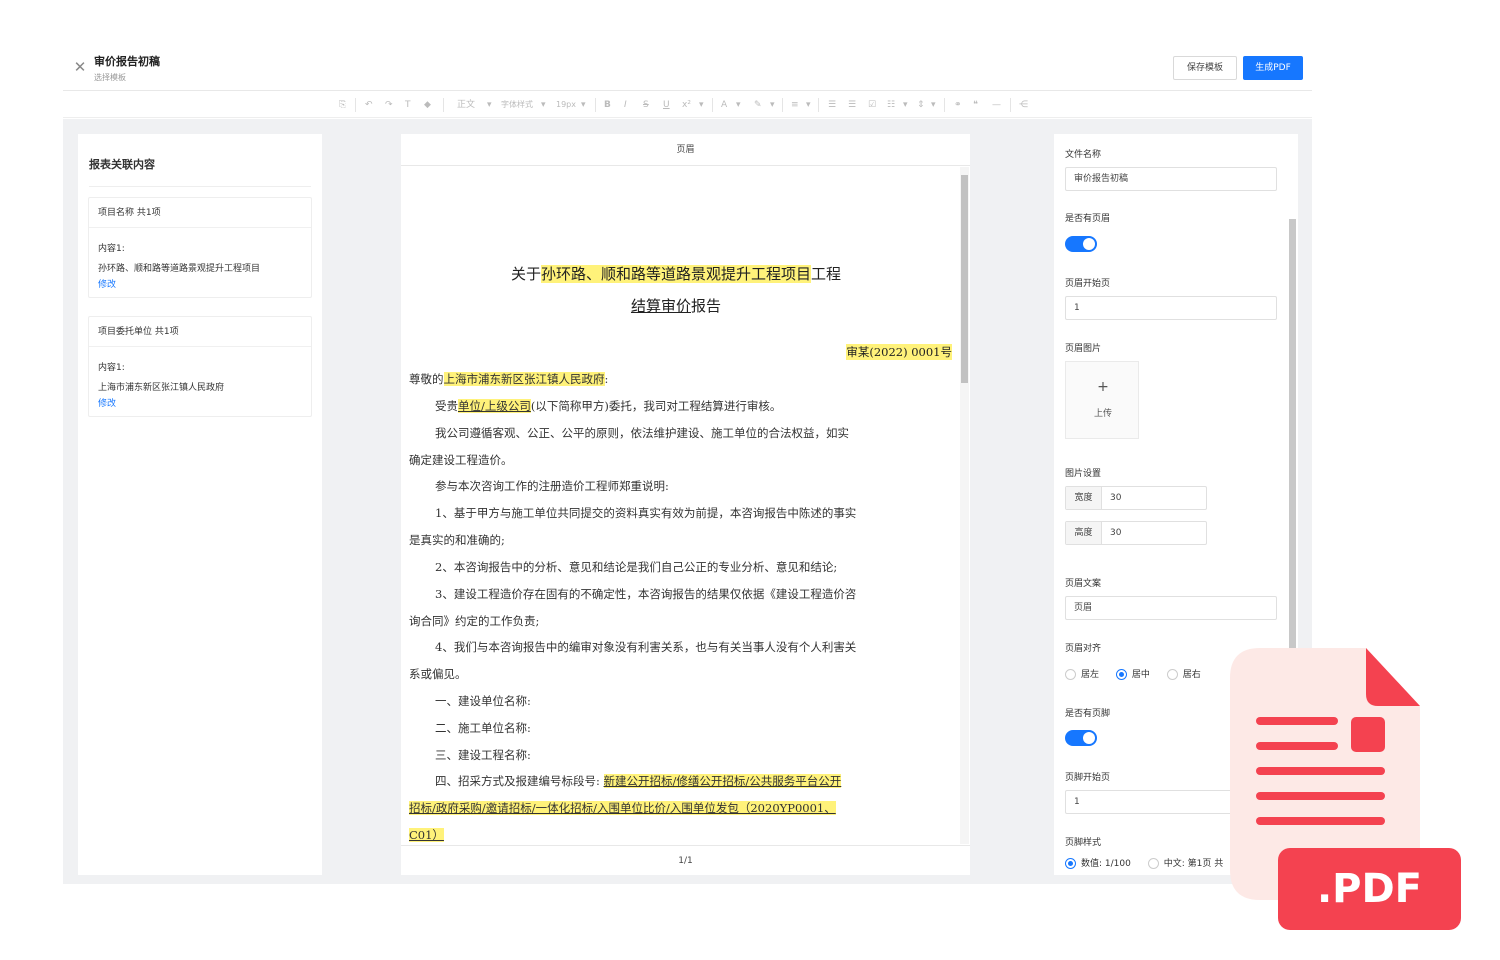 This screenshot has width=1500, height=960. I want to click on indent-icon: ☷, so click(891, 105).